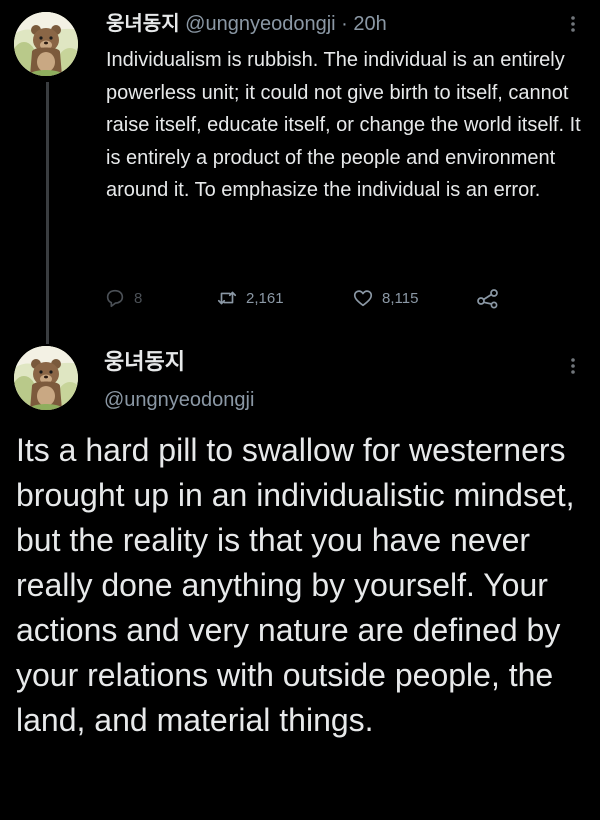  What do you see at coordinates (115, 298) in the screenshot?
I see `reply-icon` at bounding box center [115, 298].